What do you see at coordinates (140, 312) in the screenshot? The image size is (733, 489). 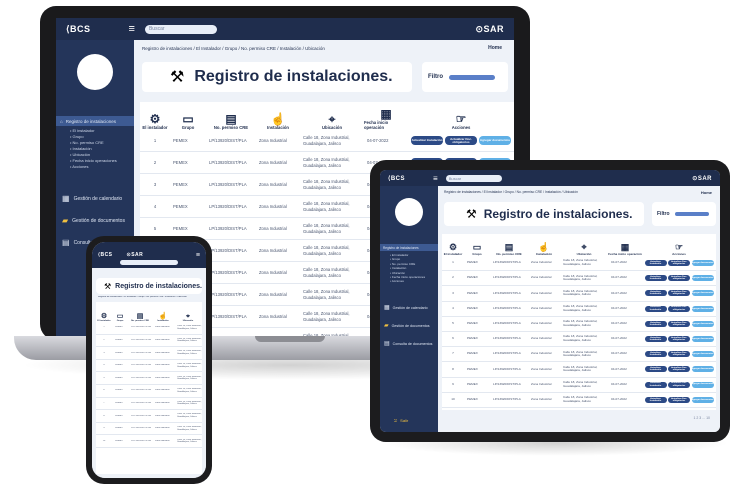 I see `column-header: ▤ No. permiso CRE` at bounding box center [140, 312].